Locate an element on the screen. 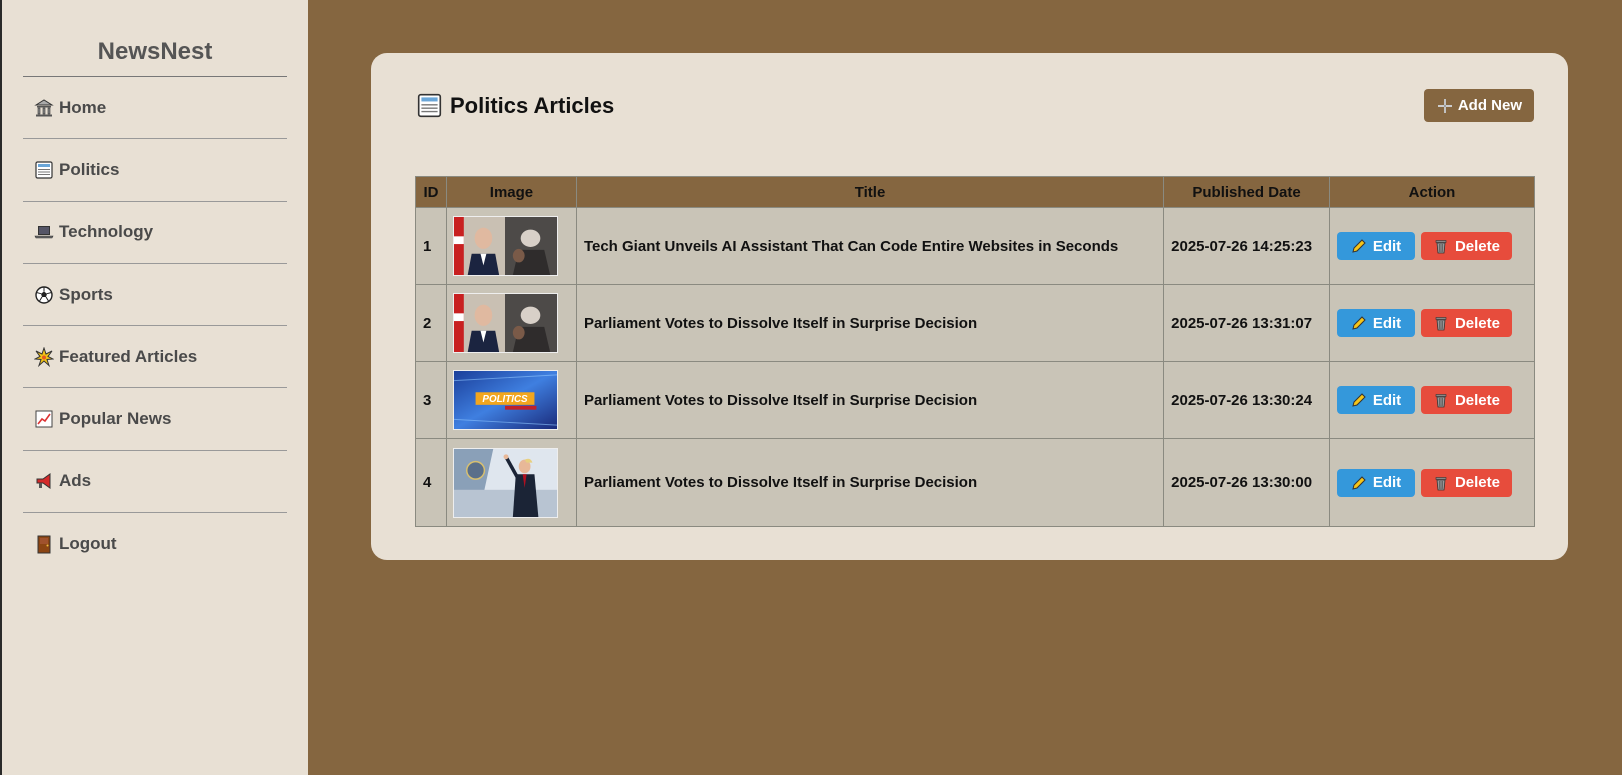 This screenshot has width=1622, height=775. sidebar-item-featured-articles: Featured Articles is located at coordinates (155, 357).